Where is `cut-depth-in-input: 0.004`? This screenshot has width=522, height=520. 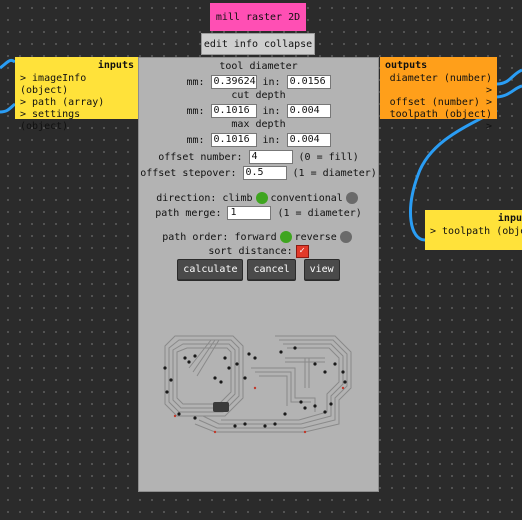 cut-depth-in-input: 0.004 is located at coordinates (308, 111).